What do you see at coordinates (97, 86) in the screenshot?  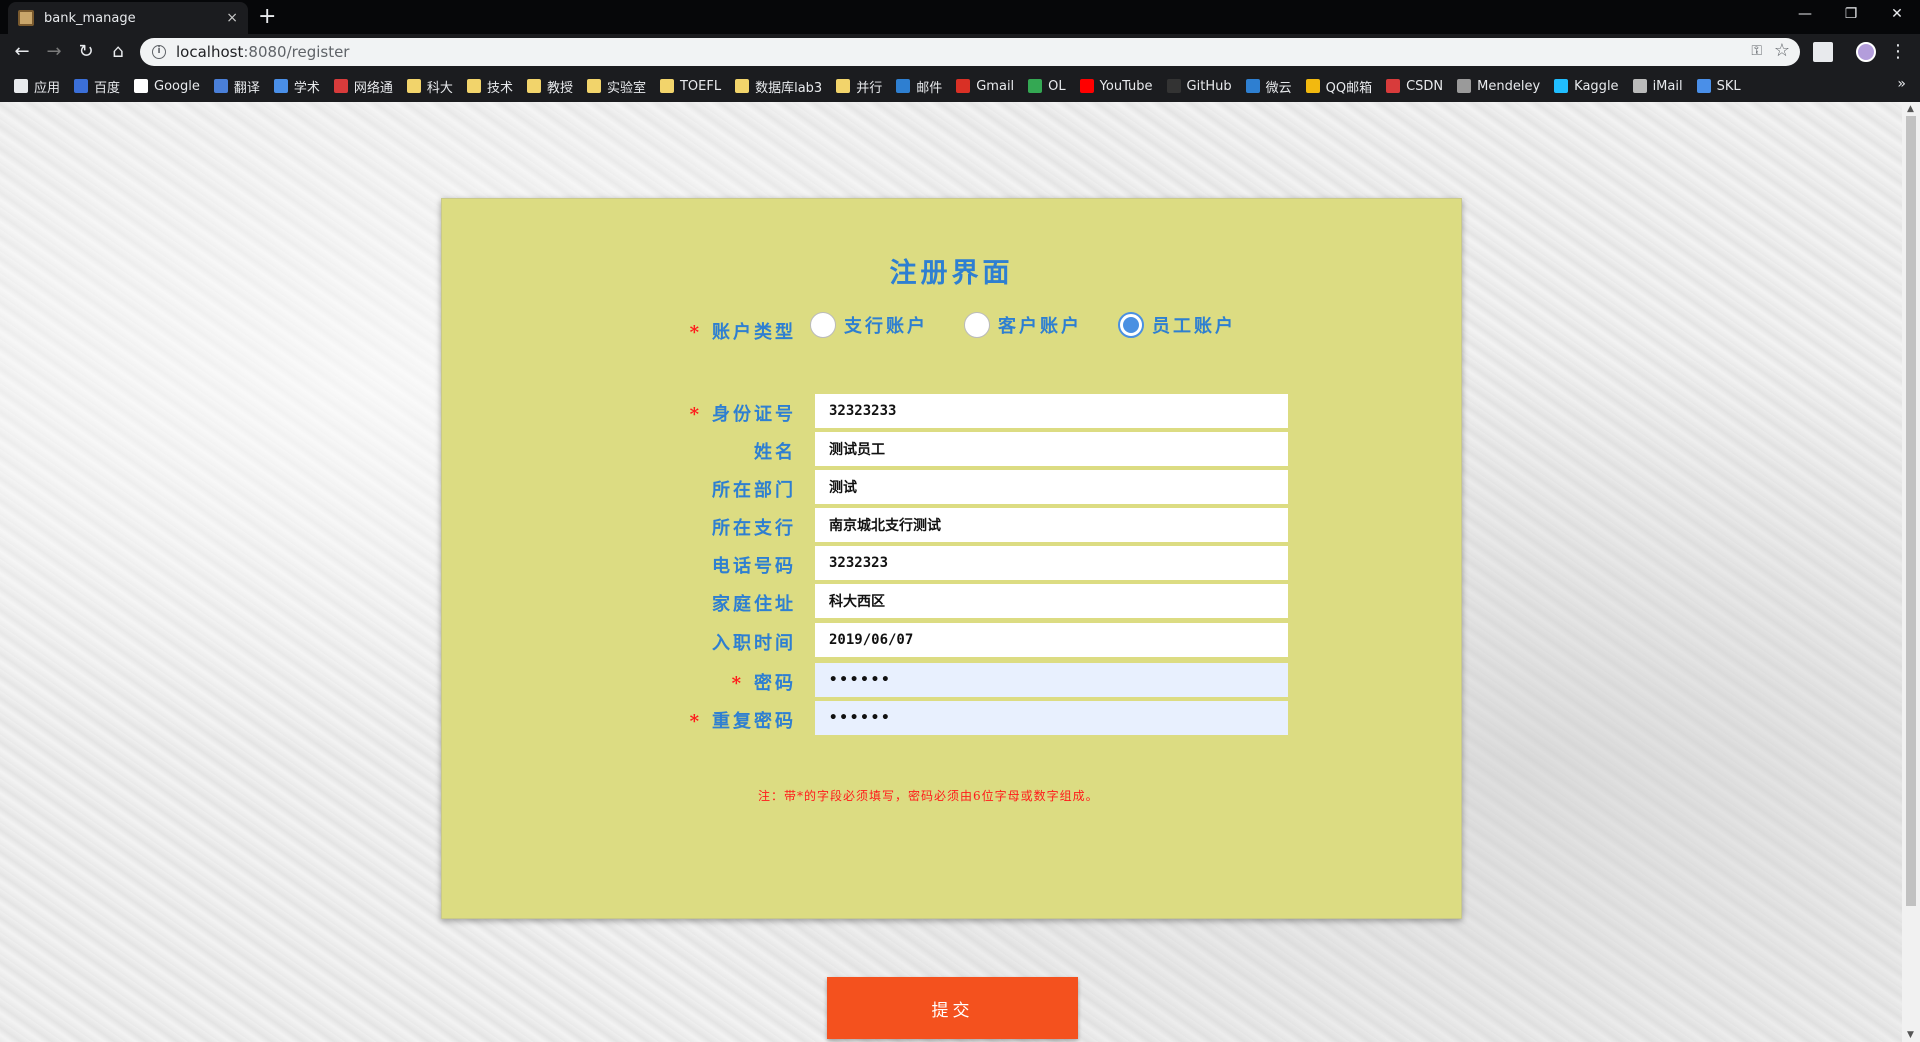 I see `bookmark-item: 百度` at bounding box center [97, 86].